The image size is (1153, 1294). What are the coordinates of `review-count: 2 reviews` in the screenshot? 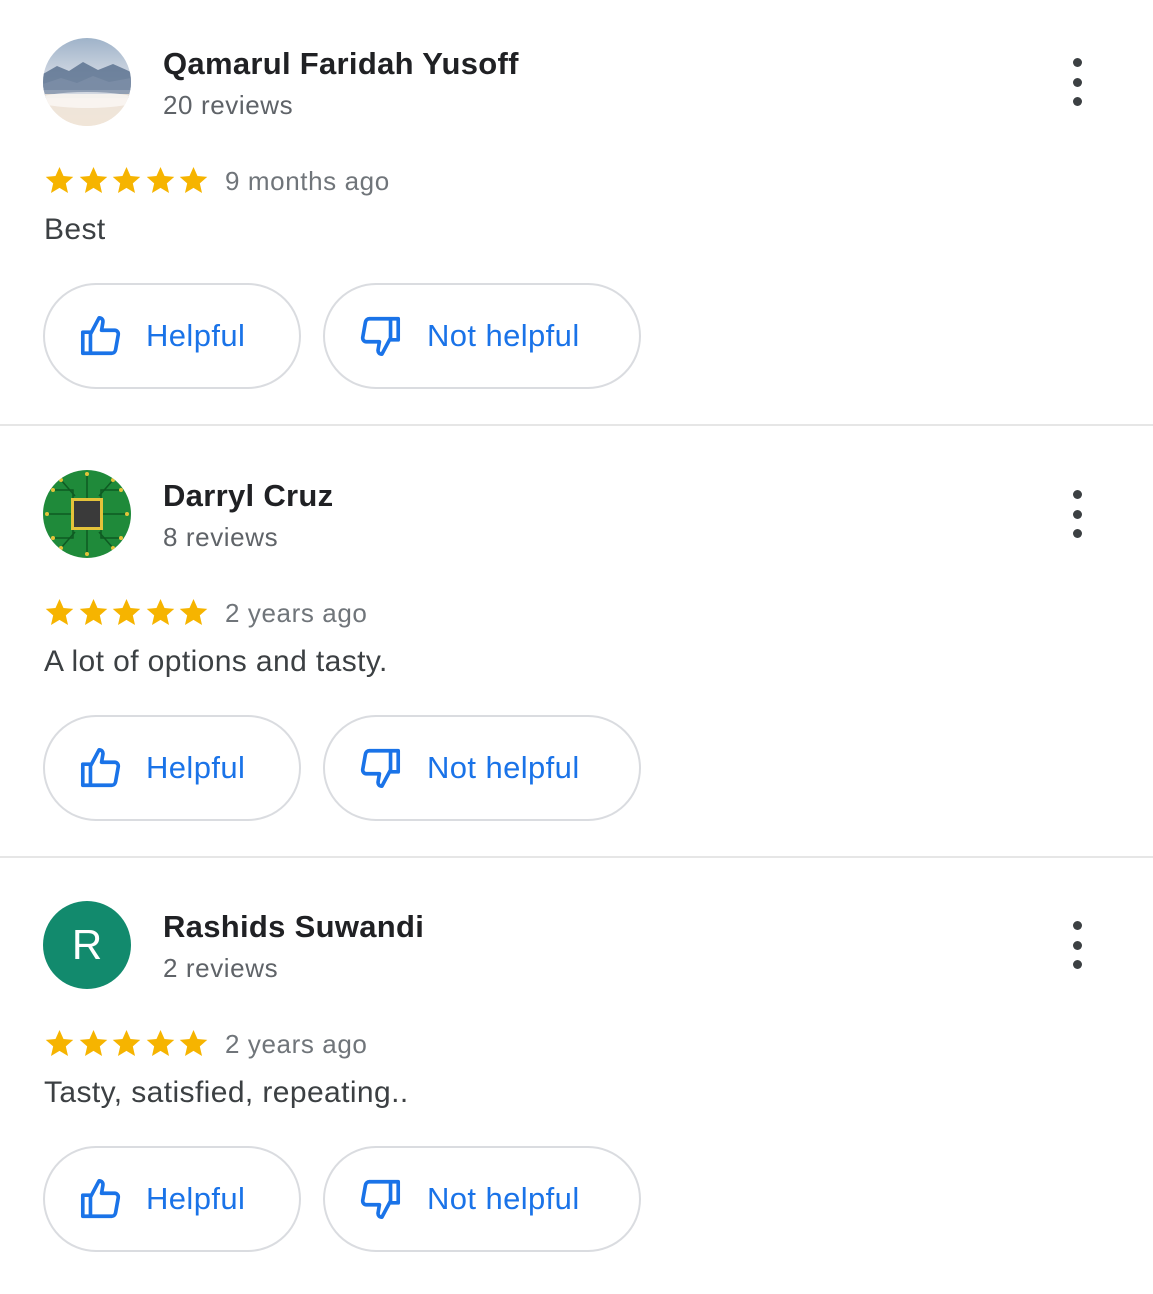 It's located at (221, 968).